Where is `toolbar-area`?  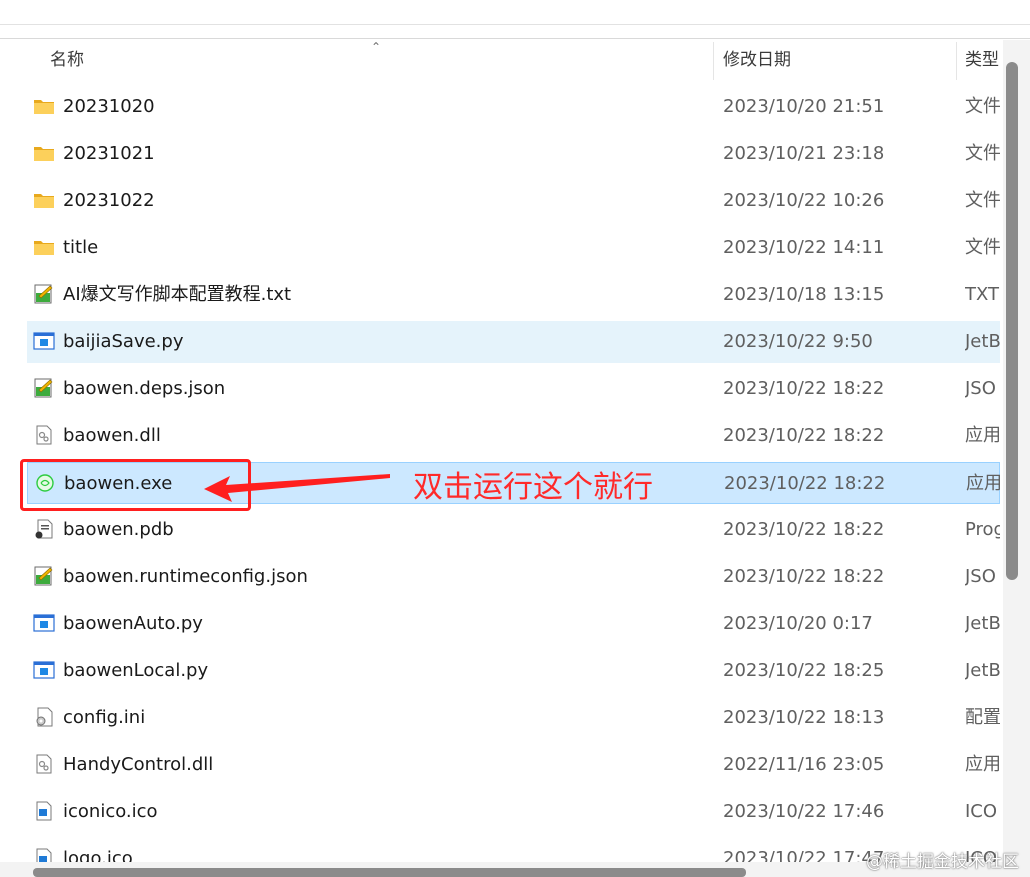 toolbar-area is located at coordinates (515, 12).